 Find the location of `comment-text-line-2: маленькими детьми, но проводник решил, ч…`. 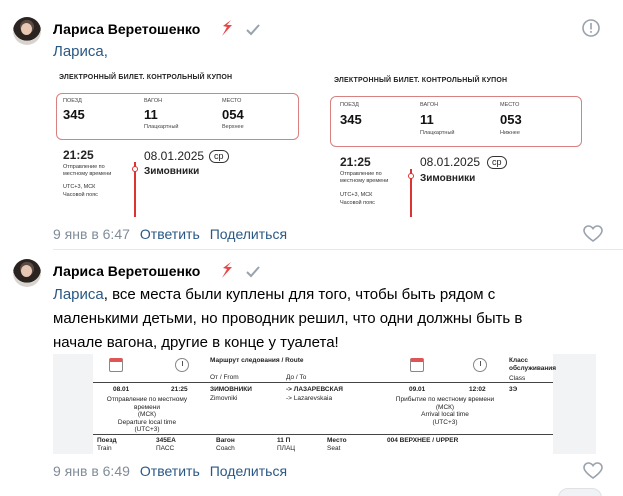

comment-text-line-2: маленькими детьми, но проводник решил, ч… is located at coordinates (288, 318).